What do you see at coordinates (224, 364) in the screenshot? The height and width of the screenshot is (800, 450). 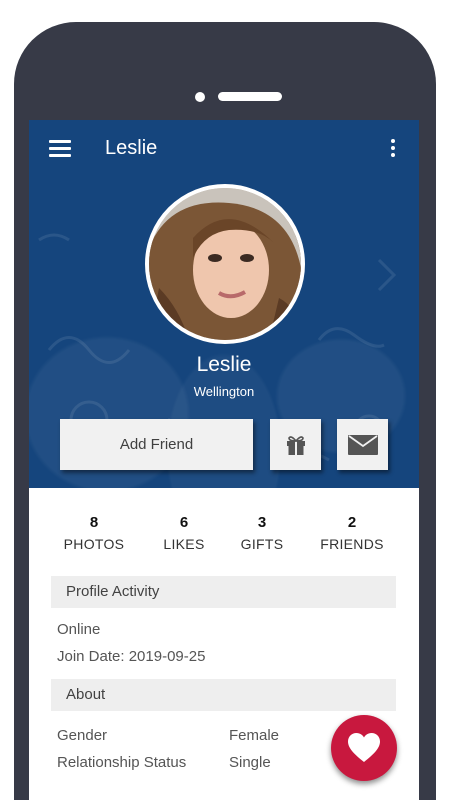 I see `profile-name: Leslie` at bounding box center [224, 364].